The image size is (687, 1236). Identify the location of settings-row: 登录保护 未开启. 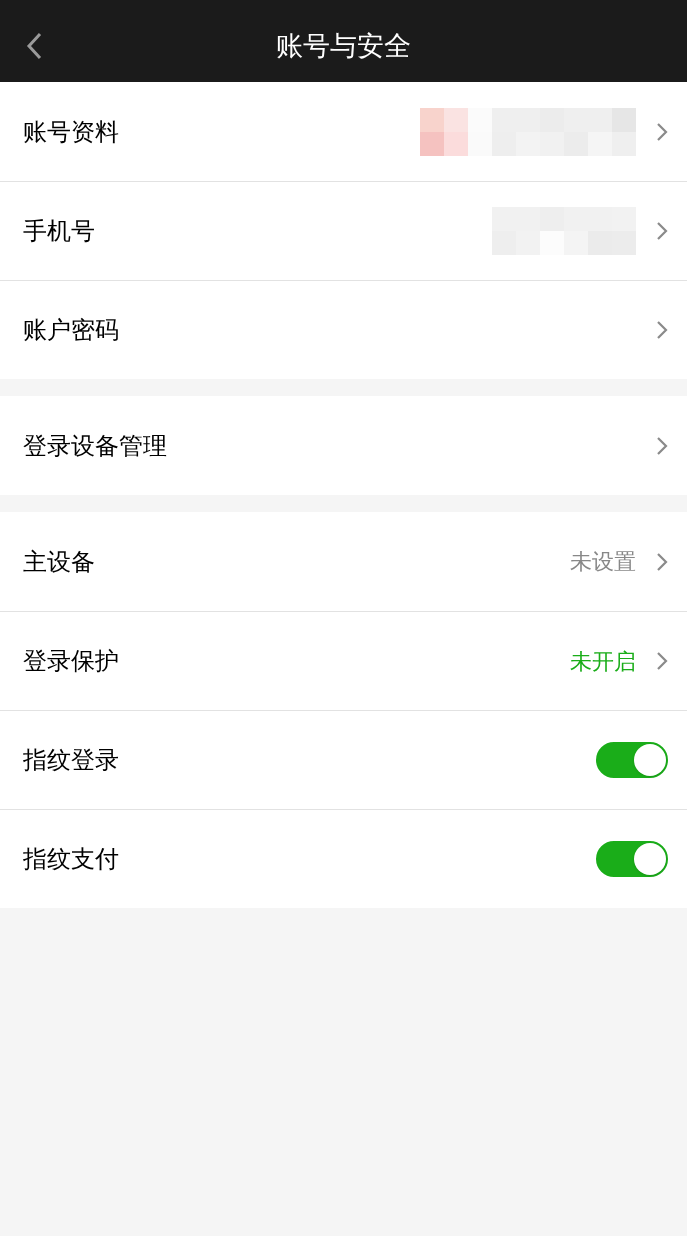
(343, 660).